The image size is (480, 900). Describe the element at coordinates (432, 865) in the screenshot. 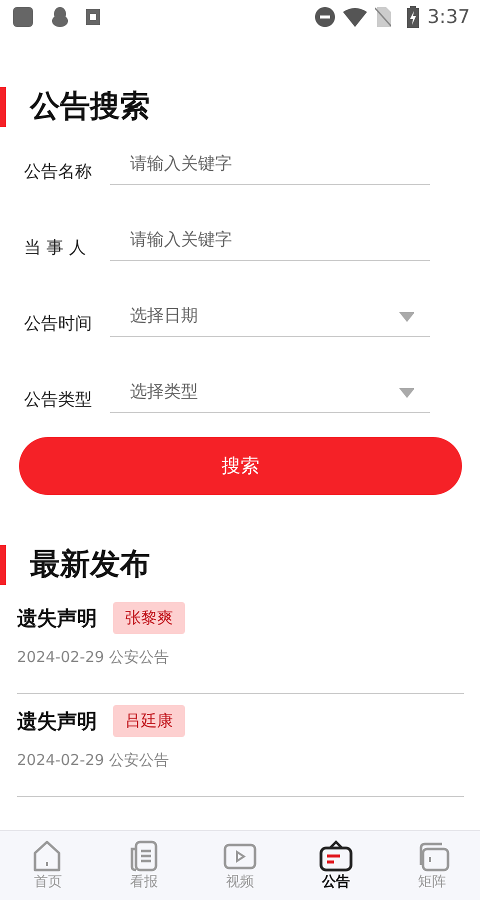

I see `nav-tab: 矩阵` at that location.